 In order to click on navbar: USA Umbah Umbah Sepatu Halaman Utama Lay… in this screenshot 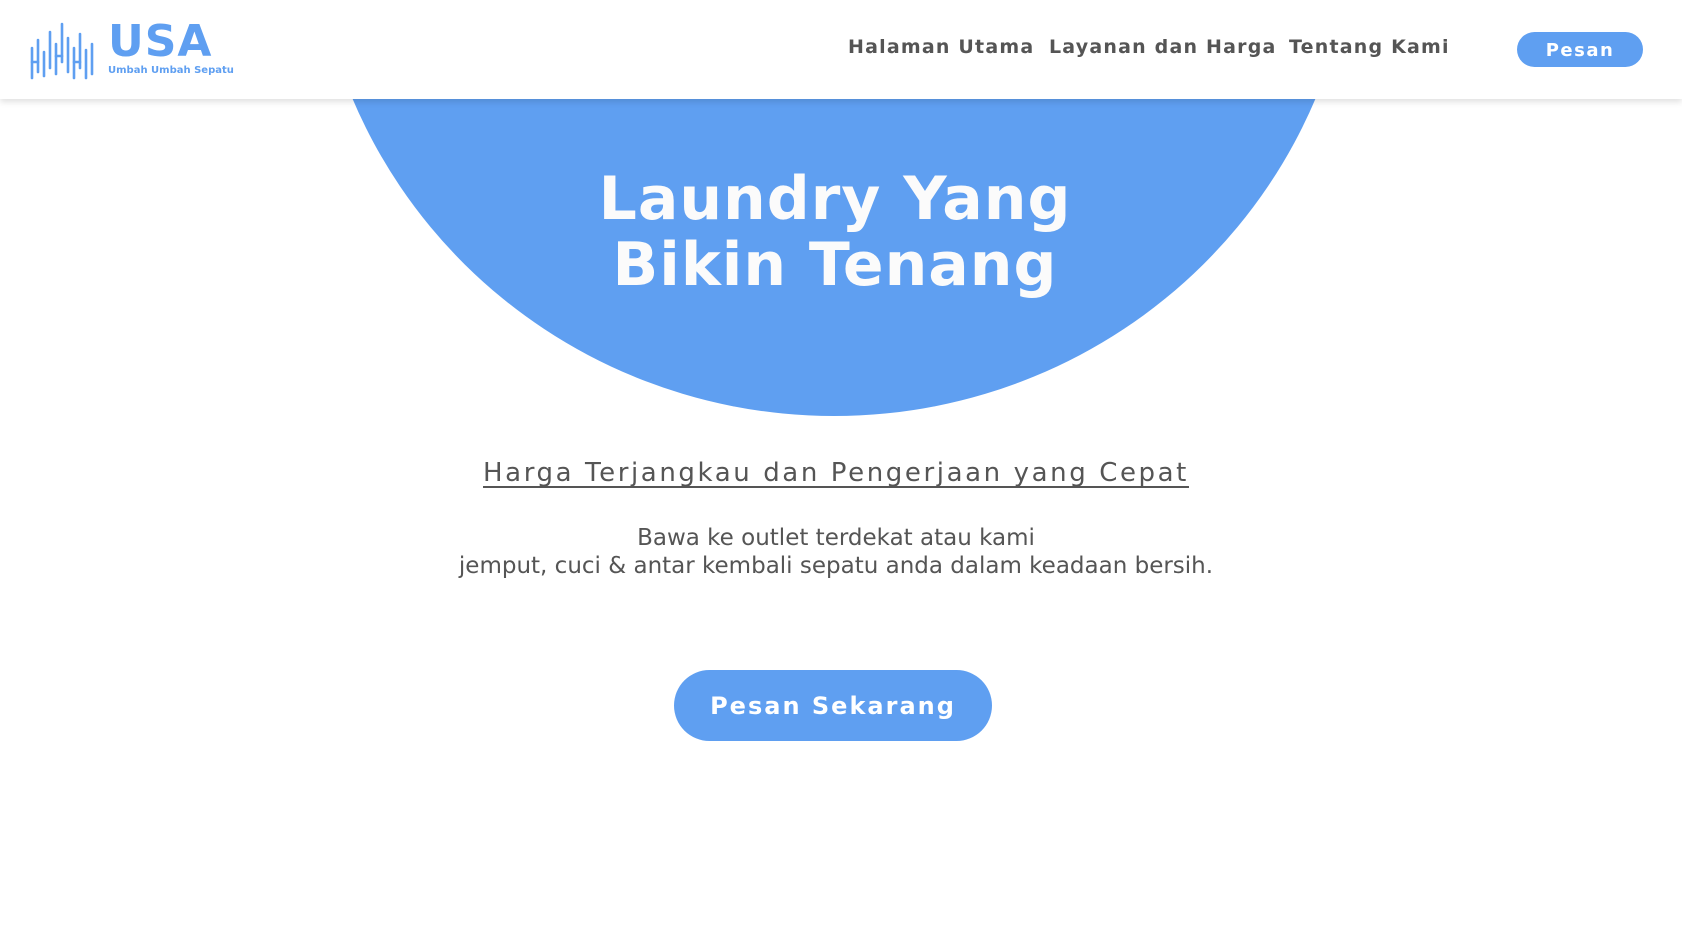, I will do `click(841, 49)`.